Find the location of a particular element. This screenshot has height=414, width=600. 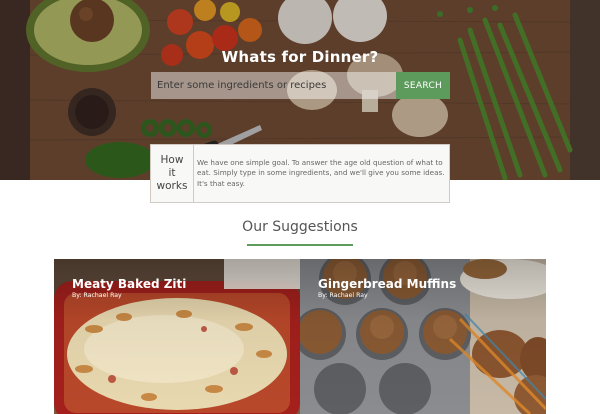

how-it-works-label: How it works is located at coordinates (172, 173).